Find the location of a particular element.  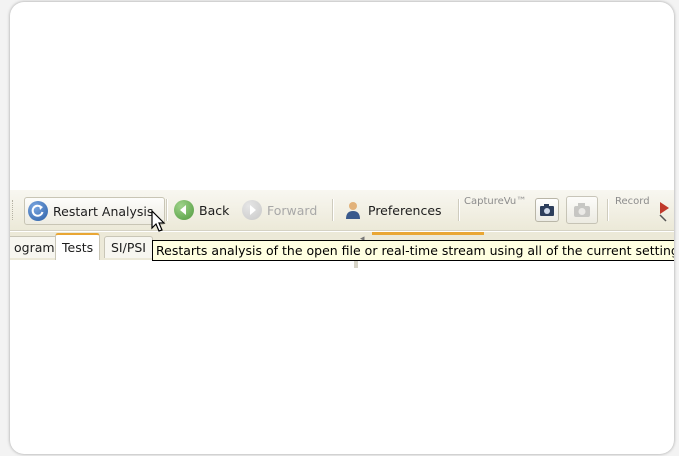

pane-splitter is located at coordinates (356, 264).